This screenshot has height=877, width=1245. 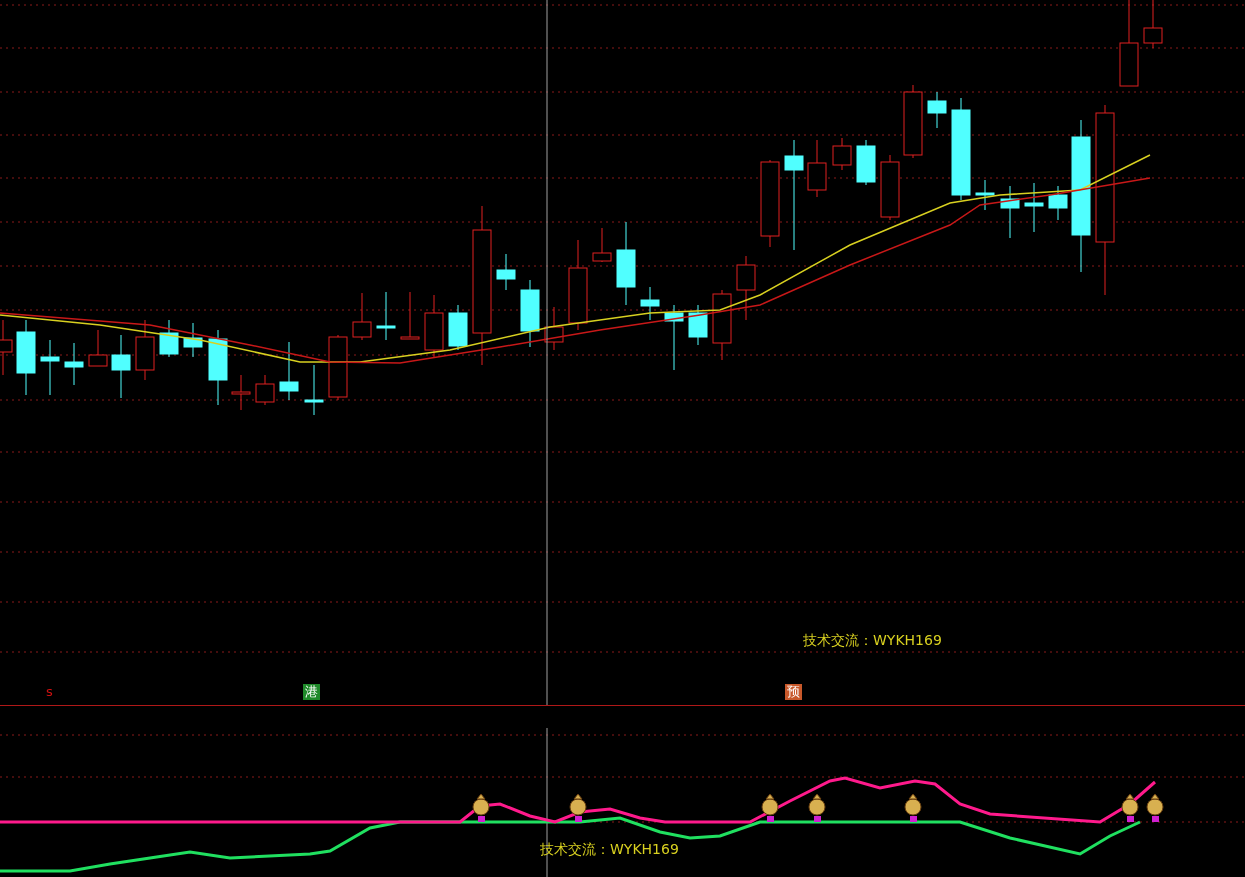 What do you see at coordinates (793, 692) in the screenshot?
I see `signal-marker: 预` at bounding box center [793, 692].